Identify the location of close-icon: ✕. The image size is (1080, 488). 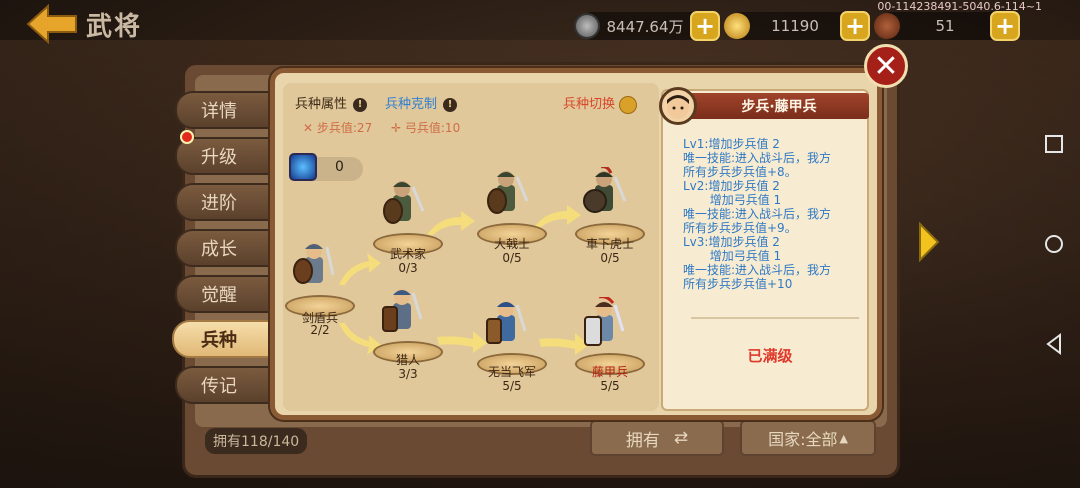
(886, 66).